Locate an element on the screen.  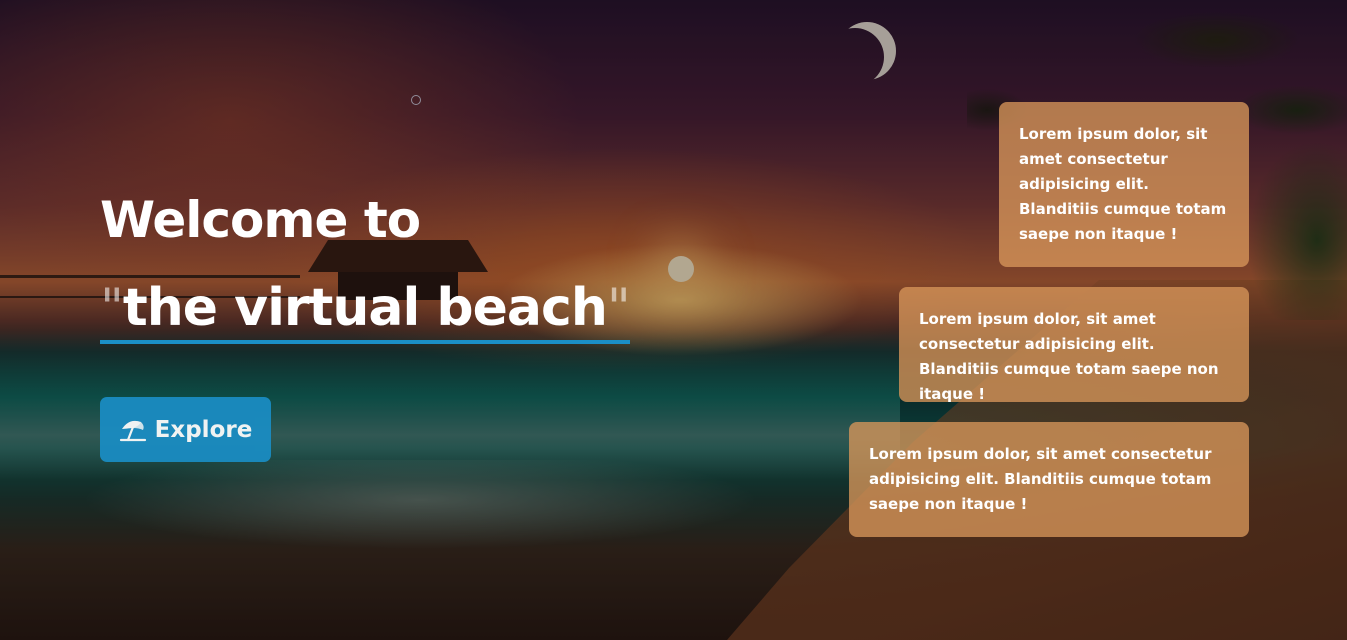
hero-title-line2: "the virtual beach" is located at coordinates (365, 311).